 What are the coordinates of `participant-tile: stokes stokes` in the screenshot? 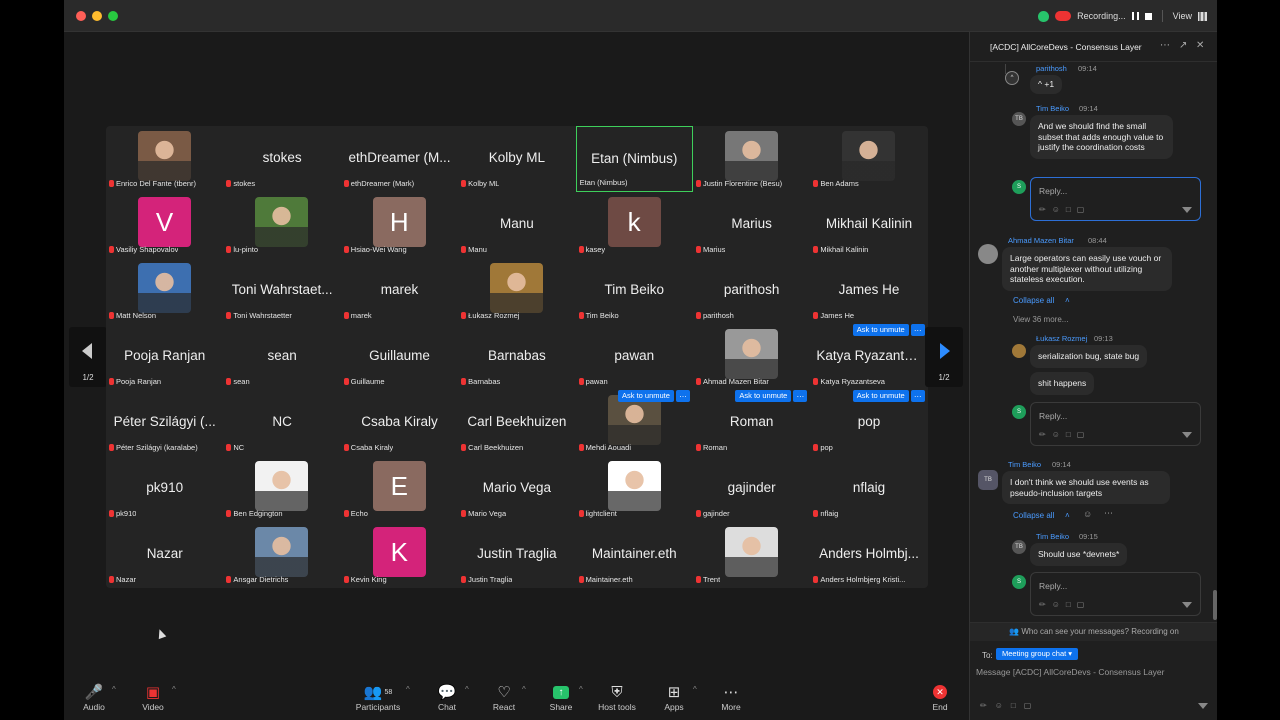 It's located at (281, 159).